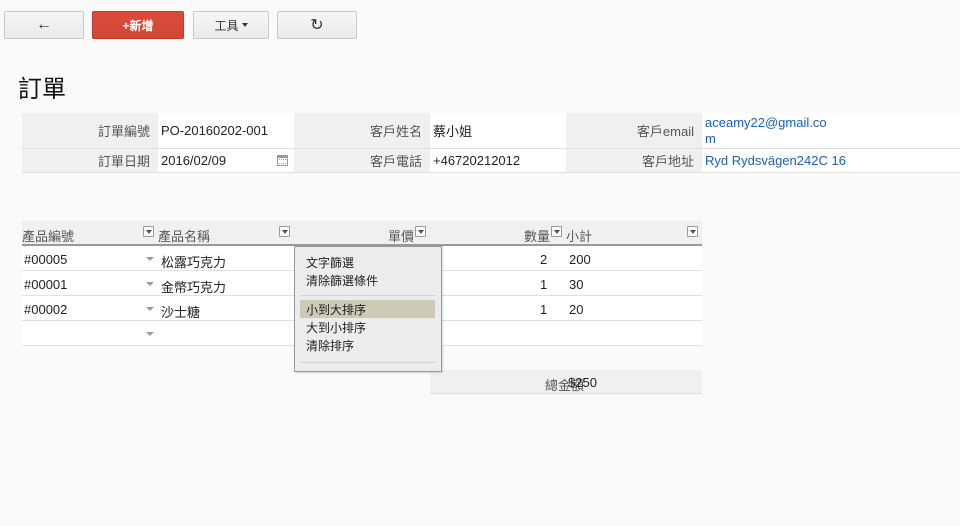  Describe the element at coordinates (498, 160) in the screenshot. I see `phone-field: +46720212012` at that location.